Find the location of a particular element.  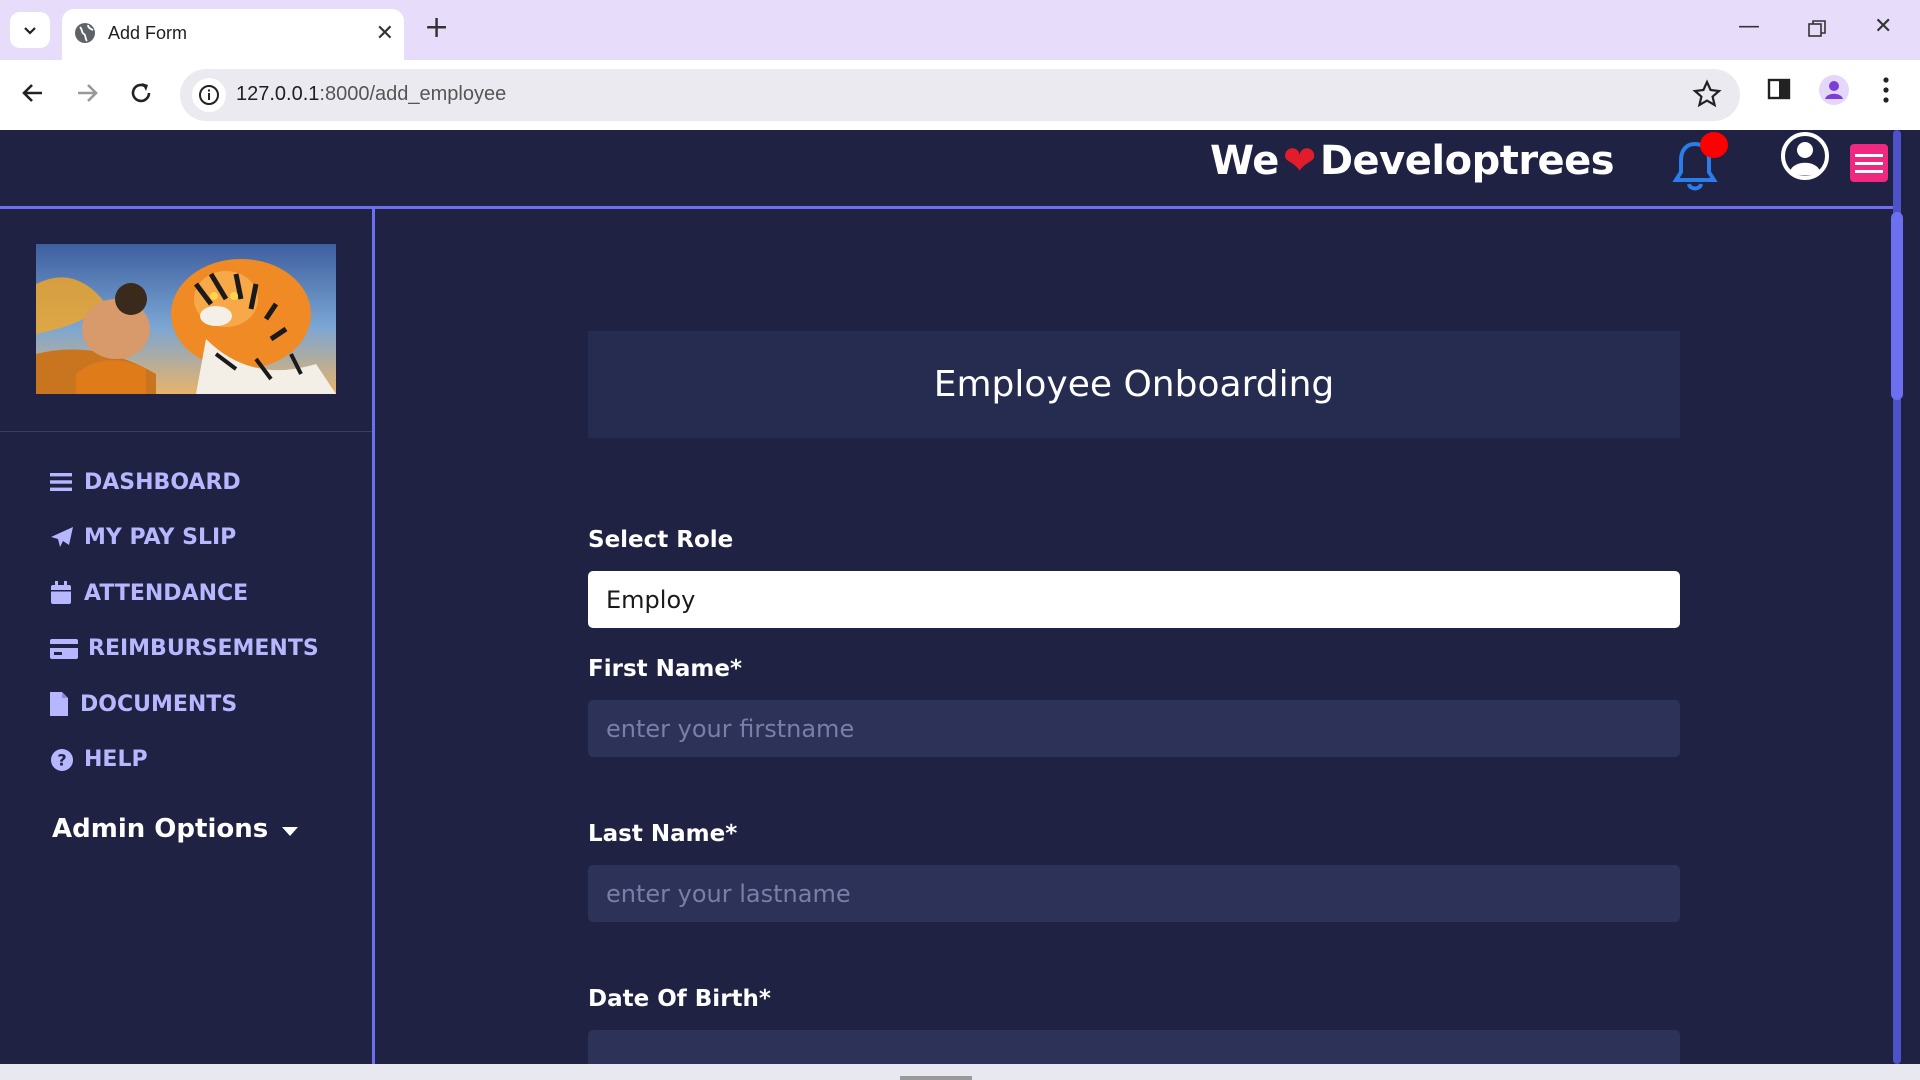

heart-icon: ❤ is located at coordinates (1299, 161).